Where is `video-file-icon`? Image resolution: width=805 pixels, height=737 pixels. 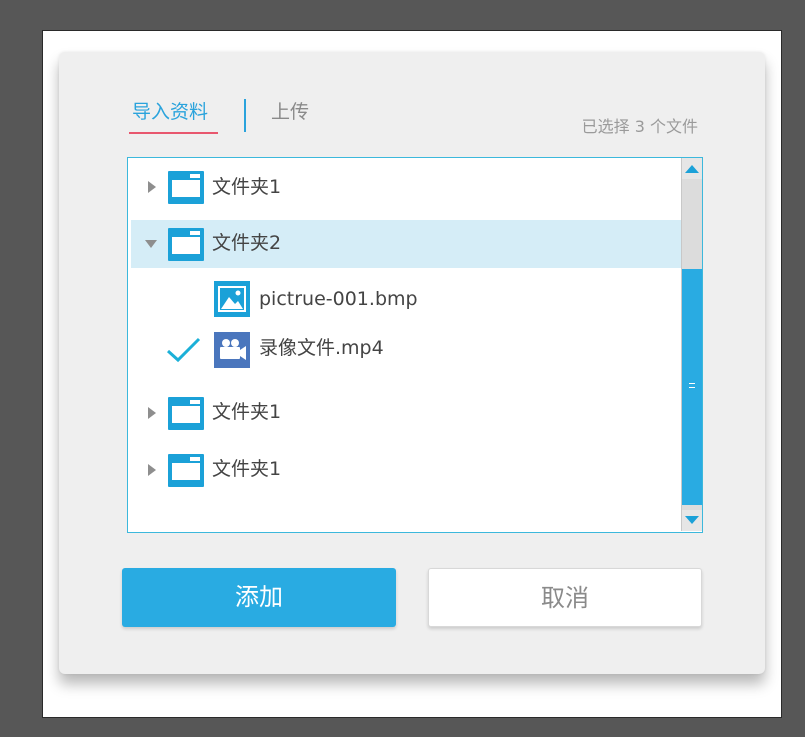 video-file-icon is located at coordinates (232, 350).